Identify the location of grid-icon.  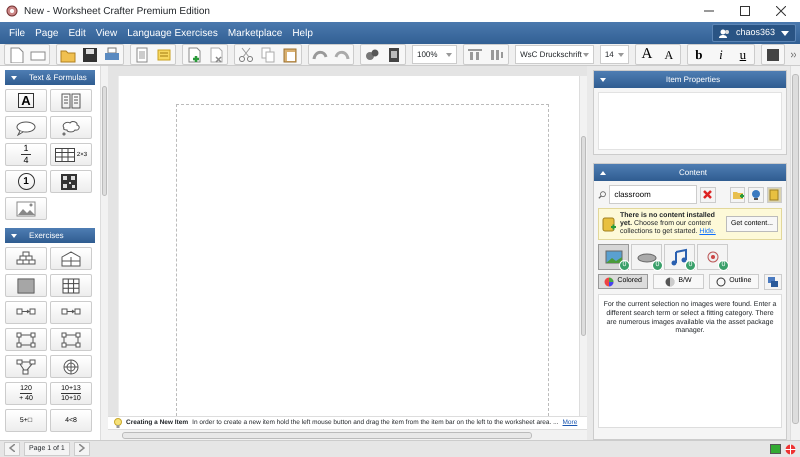
(26, 286).